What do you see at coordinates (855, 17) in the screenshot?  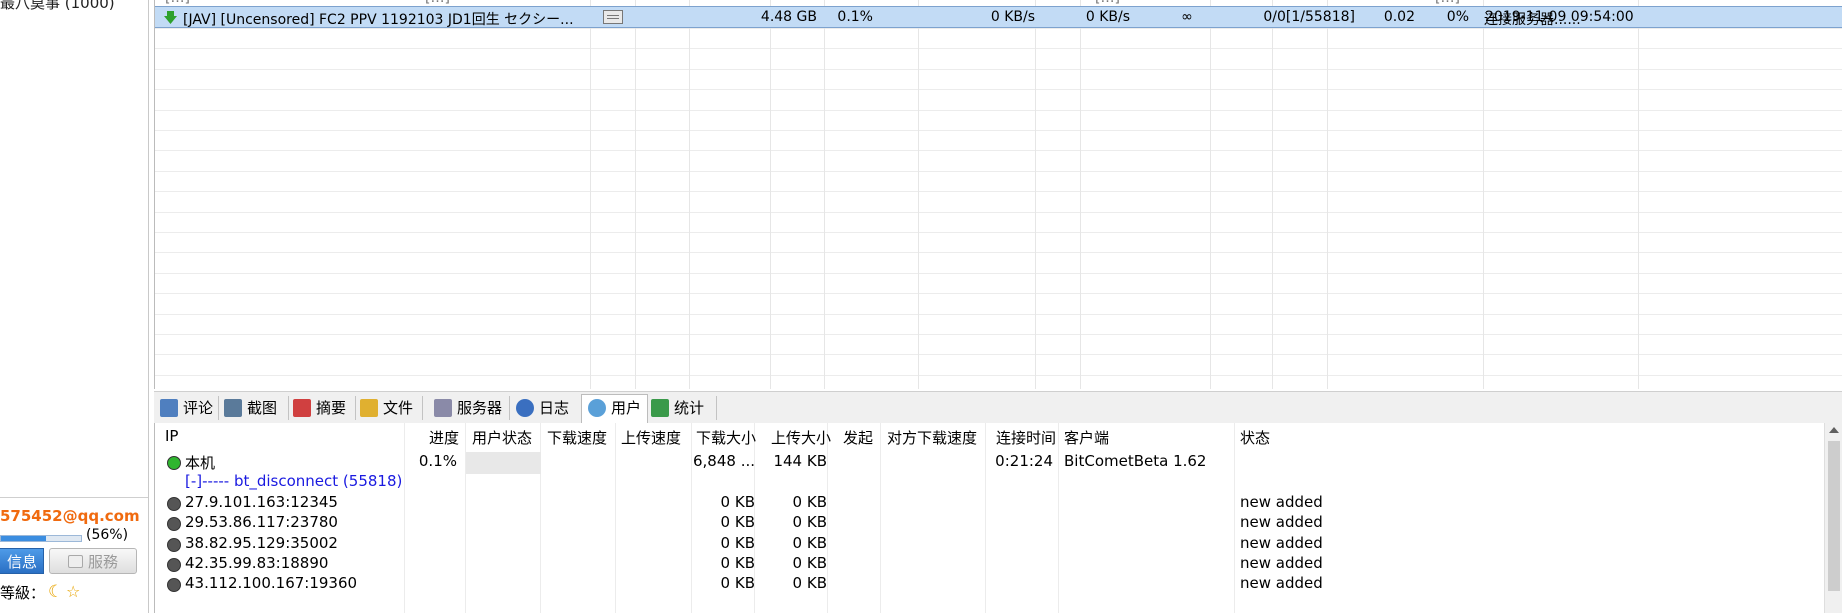 I see `torrent-progress: 0.1%` at bounding box center [855, 17].